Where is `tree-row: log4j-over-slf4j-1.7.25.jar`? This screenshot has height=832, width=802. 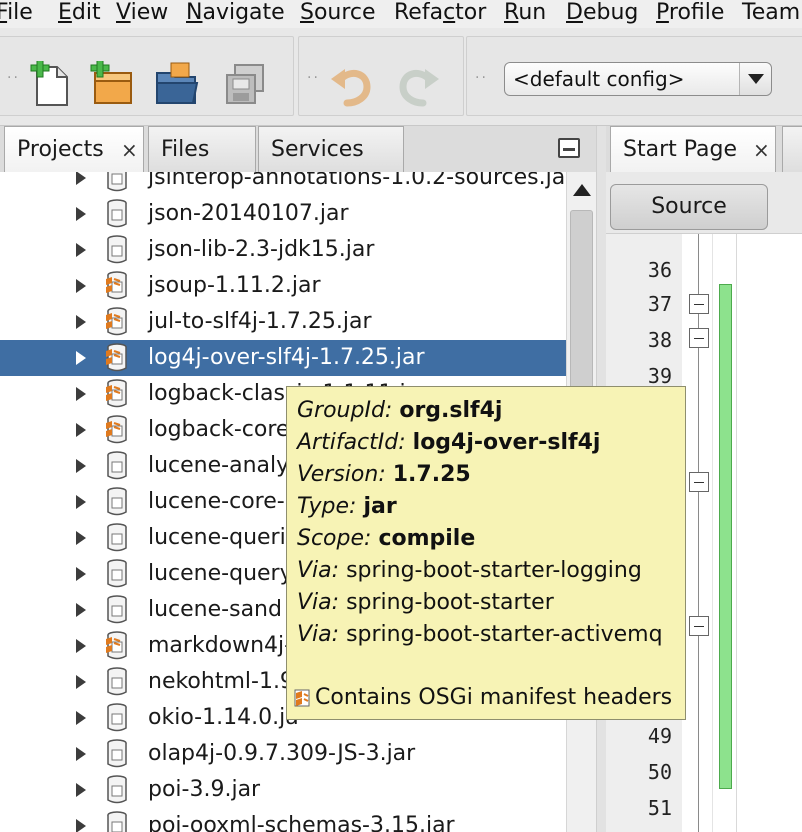 tree-row: log4j-over-slf4j-1.7.25.jar is located at coordinates (283, 358).